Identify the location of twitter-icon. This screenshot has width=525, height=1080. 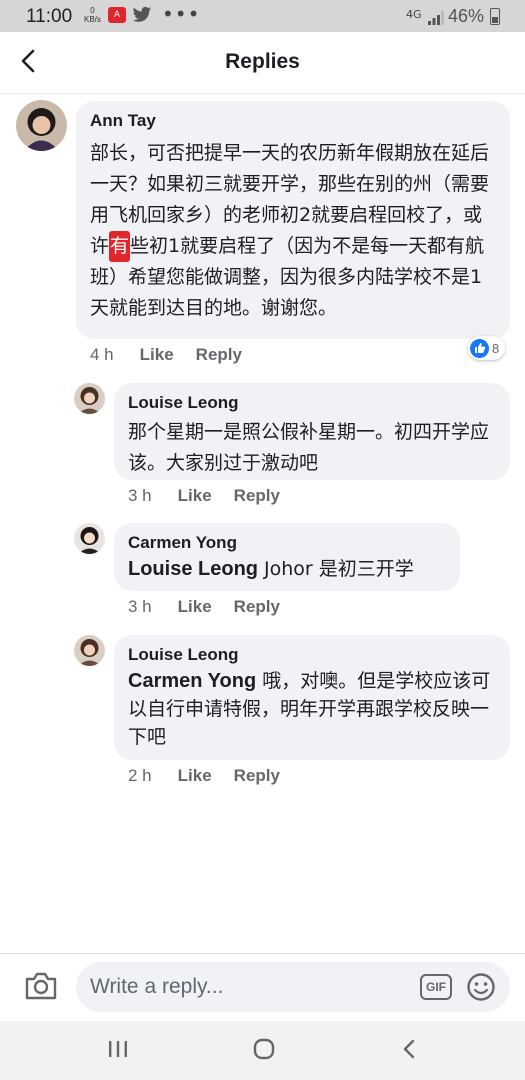
(142, 17).